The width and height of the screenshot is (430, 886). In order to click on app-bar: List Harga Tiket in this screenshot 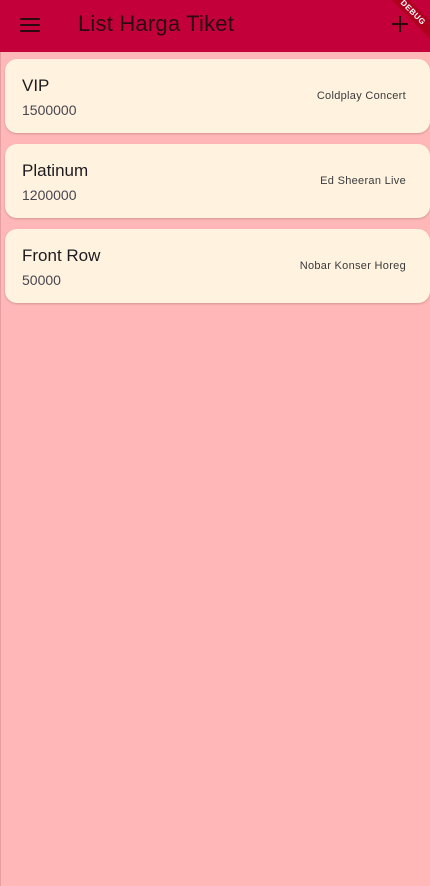, I will do `click(215, 26)`.